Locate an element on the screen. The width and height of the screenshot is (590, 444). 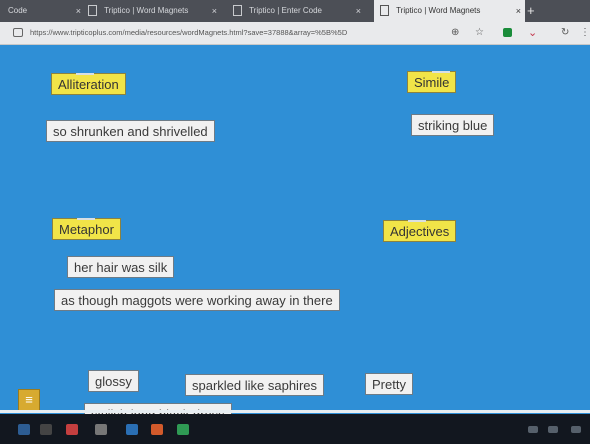
word-magnet: so shrunken and shrivelled is located at coordinates (130, 131).